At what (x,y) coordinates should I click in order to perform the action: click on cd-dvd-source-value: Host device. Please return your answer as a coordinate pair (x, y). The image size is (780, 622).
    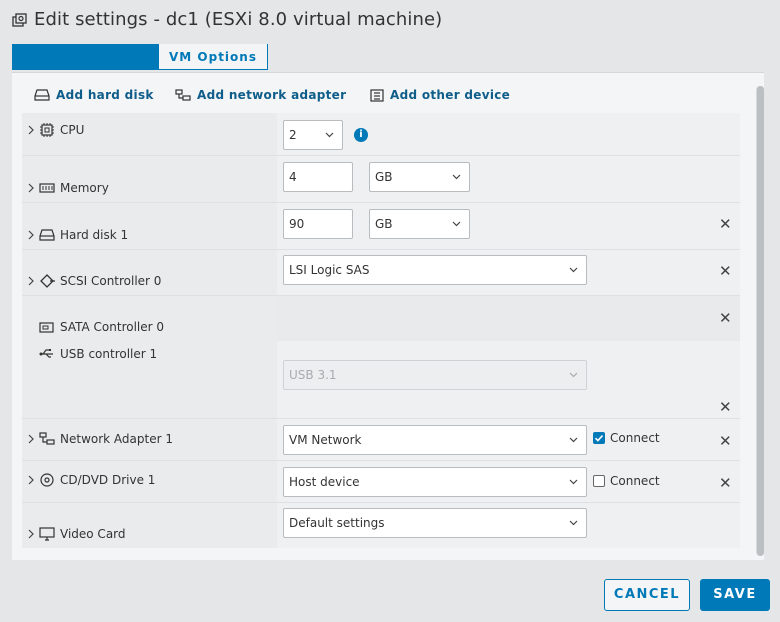
    Looking at the image, I should click on (324, 482).